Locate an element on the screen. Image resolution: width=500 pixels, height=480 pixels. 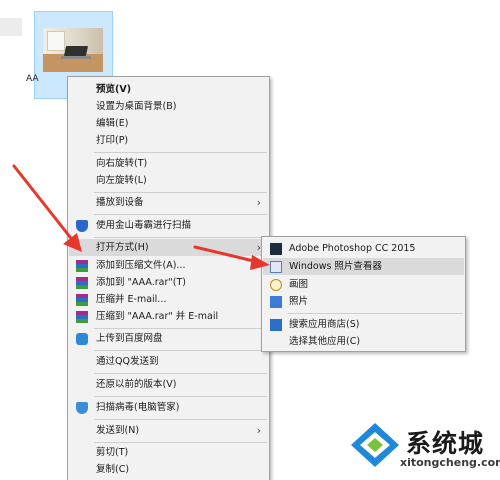
red-annotation-arrows is located at coordinates (141, 217).